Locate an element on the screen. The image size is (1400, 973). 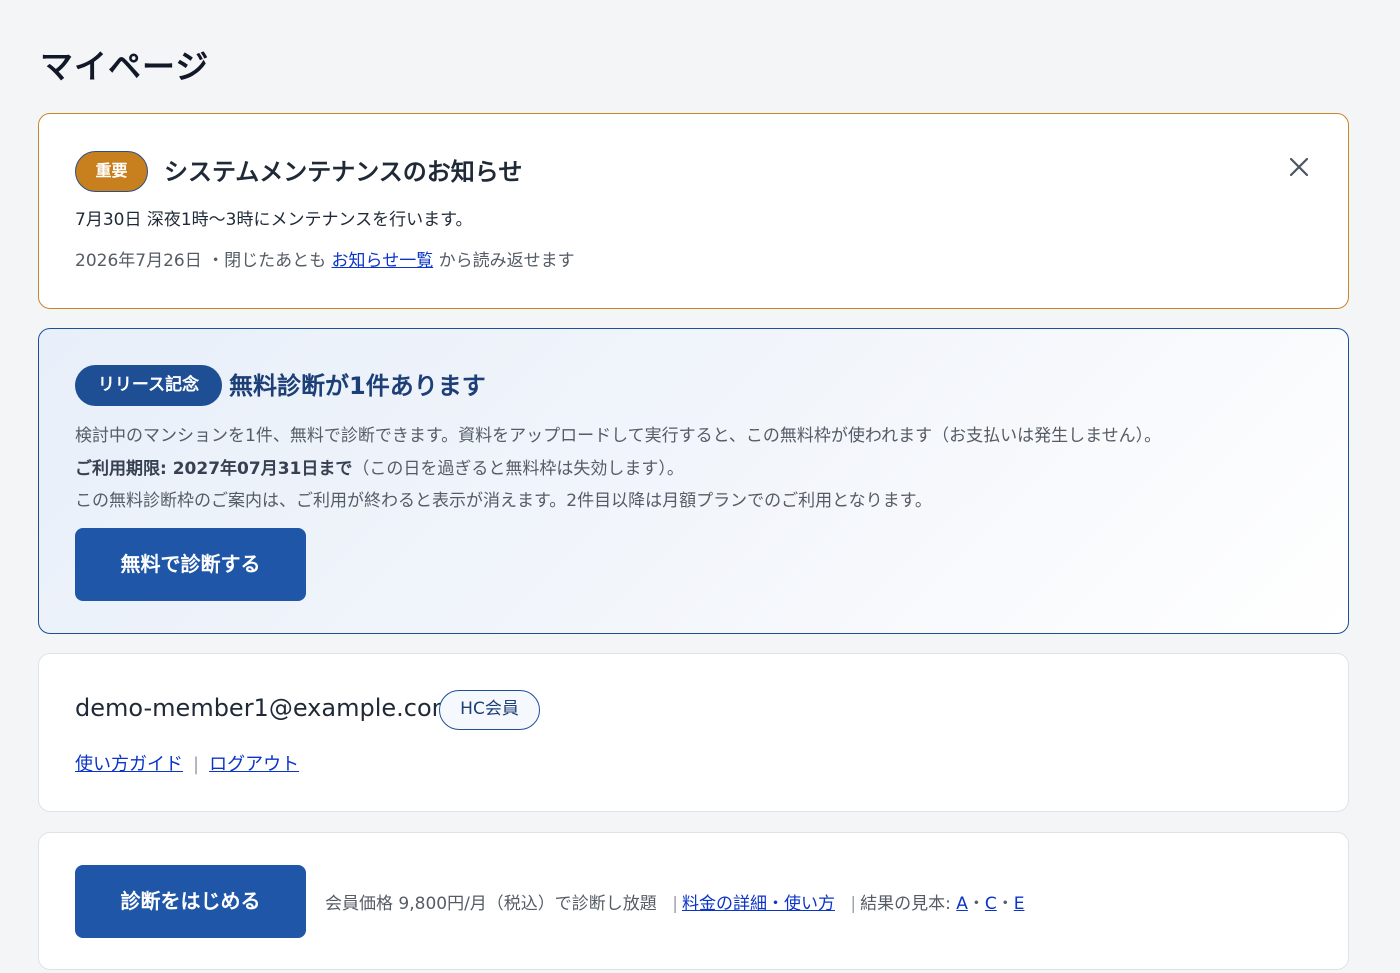
promo-title: 無料診断が1件あります is located at coordinates (357, 386).